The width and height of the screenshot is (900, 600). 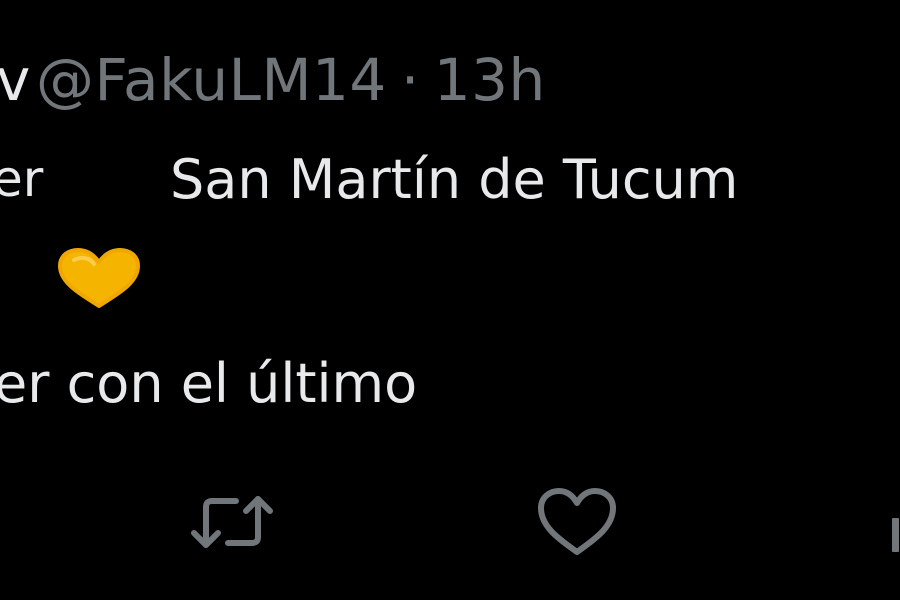 I want to click on like-button, so click(x=577, y=522).